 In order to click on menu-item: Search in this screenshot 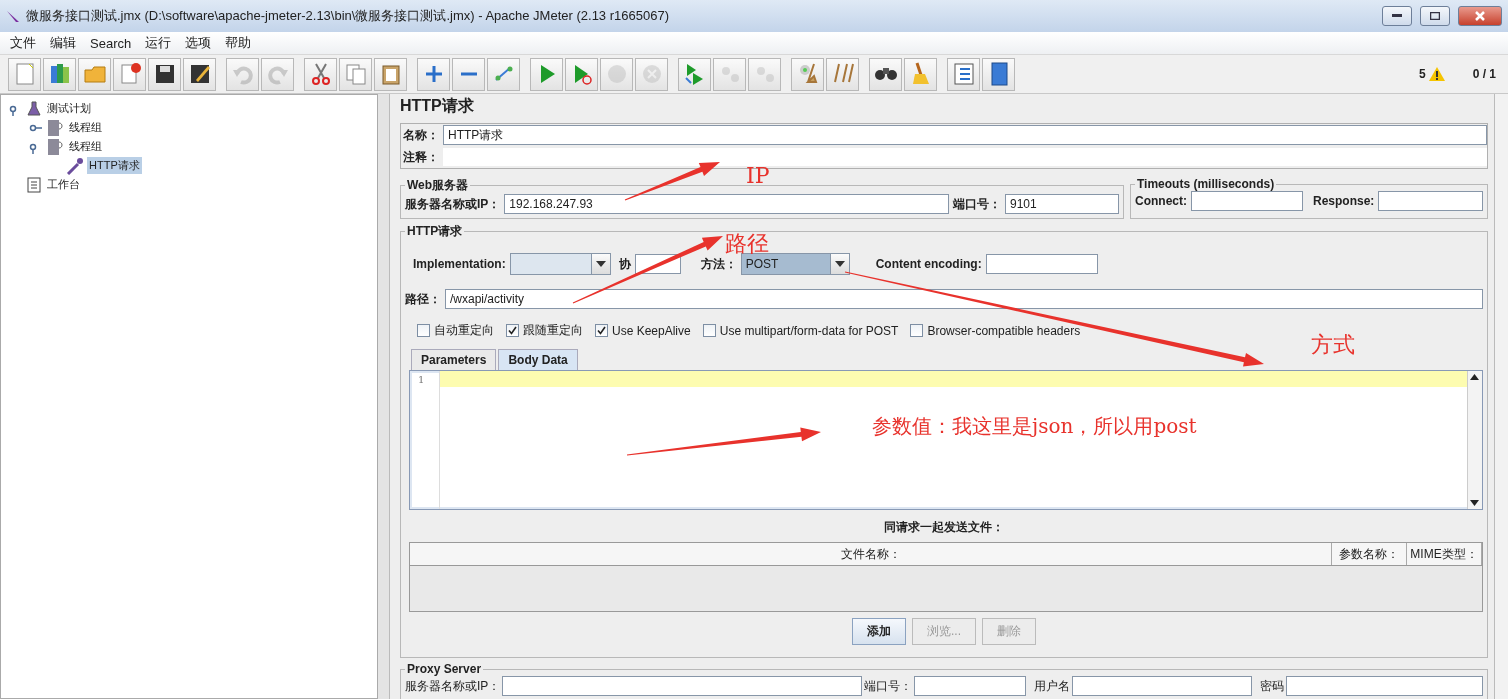, I will do `click(111, 43)`.